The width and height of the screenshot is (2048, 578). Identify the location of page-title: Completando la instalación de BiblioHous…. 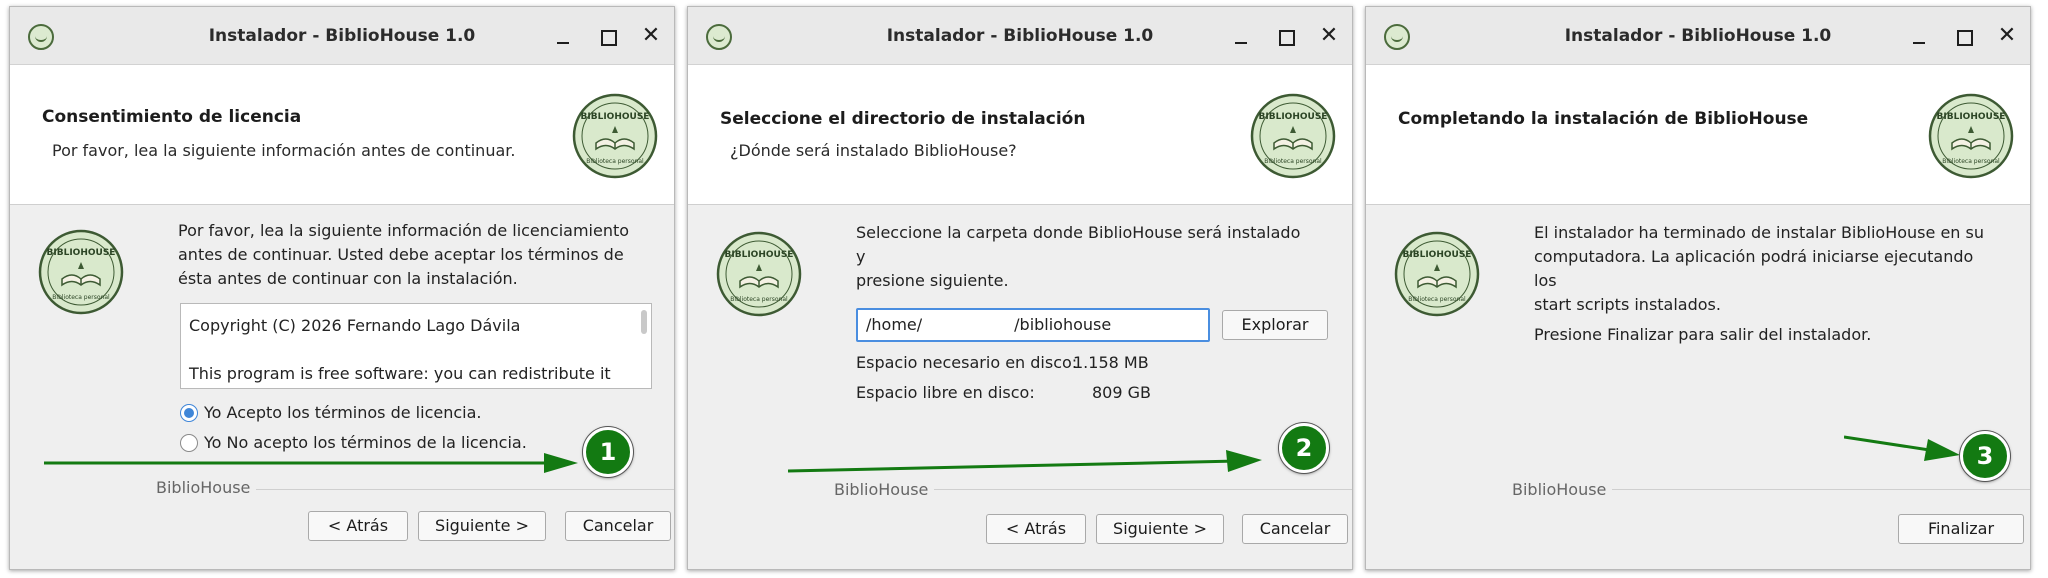
(1603, 119).